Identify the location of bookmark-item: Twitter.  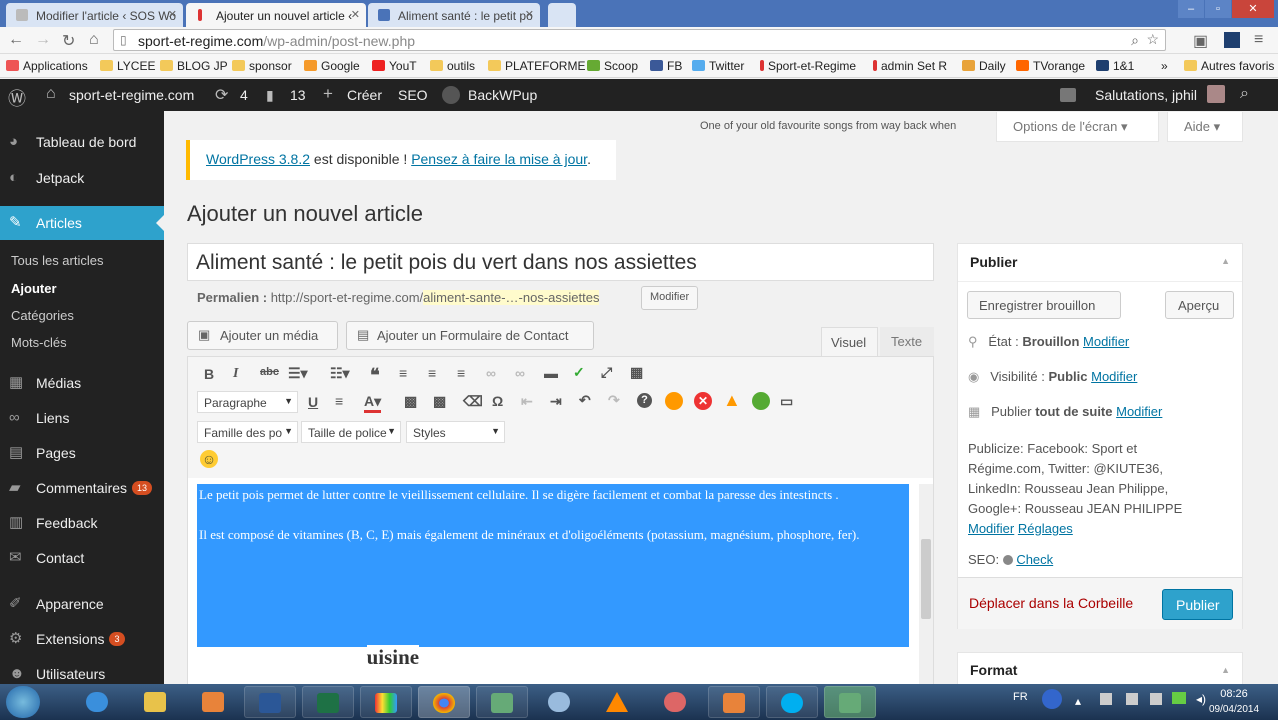
(718, 66).